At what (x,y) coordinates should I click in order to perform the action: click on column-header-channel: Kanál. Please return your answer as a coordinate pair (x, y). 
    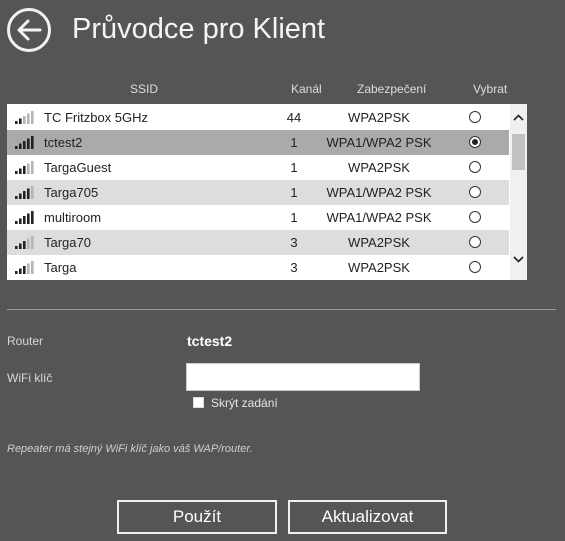
    Looking at the image, I should click on (306, 89).